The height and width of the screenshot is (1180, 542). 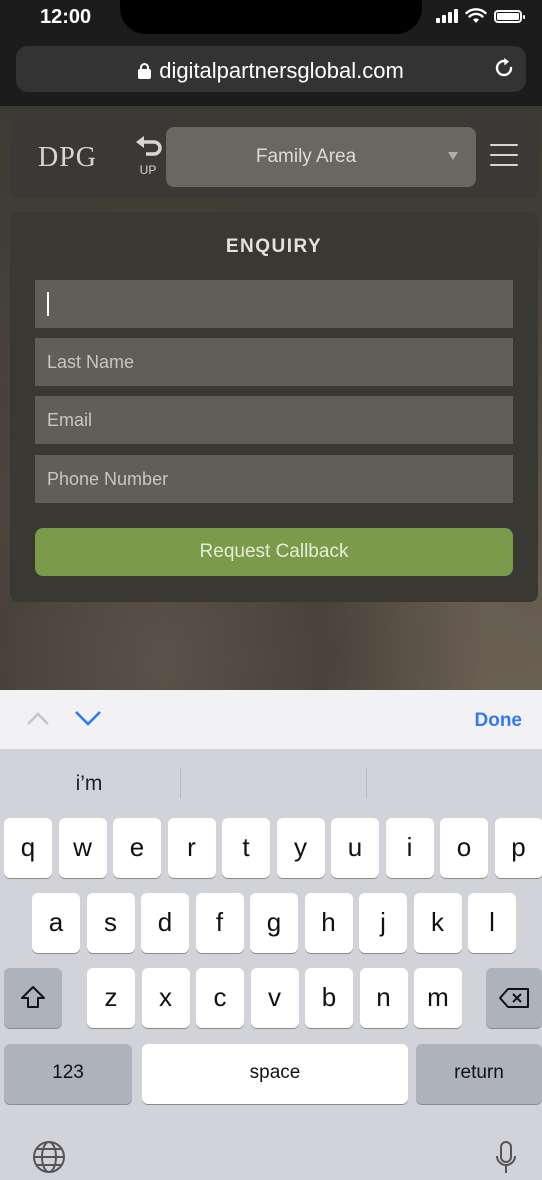 What do you see at coordinates (274, 552) in the screenshot?
I see `request-callback-button: Request Callback` at bounding box center [274, 552].